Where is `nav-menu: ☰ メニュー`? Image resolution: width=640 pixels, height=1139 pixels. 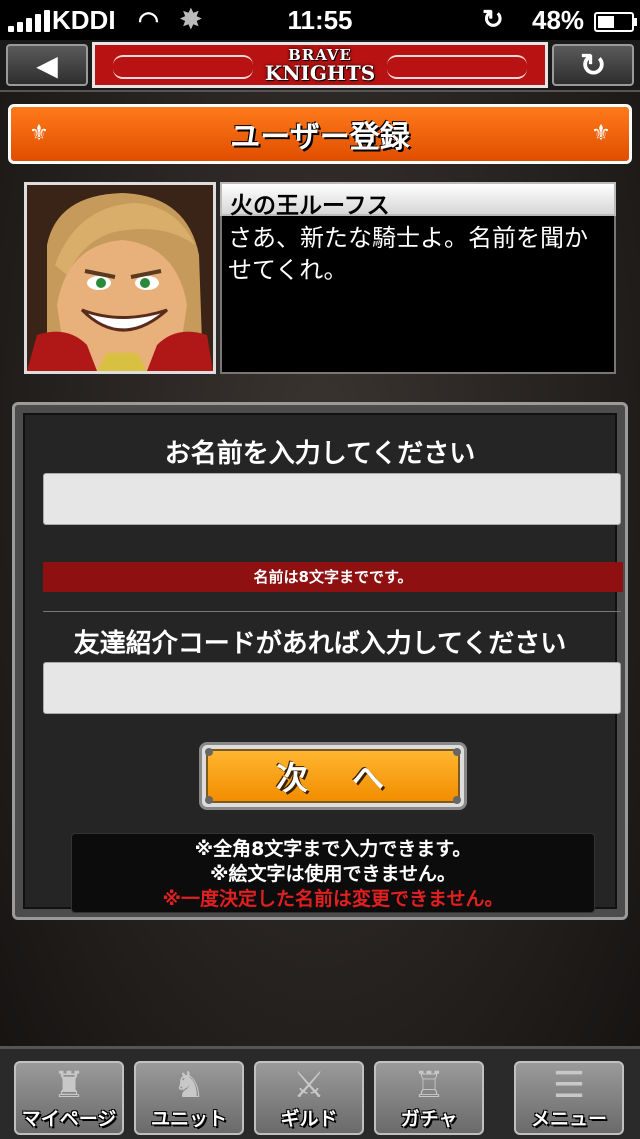 nav-menu: ☰ メニュー is located at coordinates (569, 1098).